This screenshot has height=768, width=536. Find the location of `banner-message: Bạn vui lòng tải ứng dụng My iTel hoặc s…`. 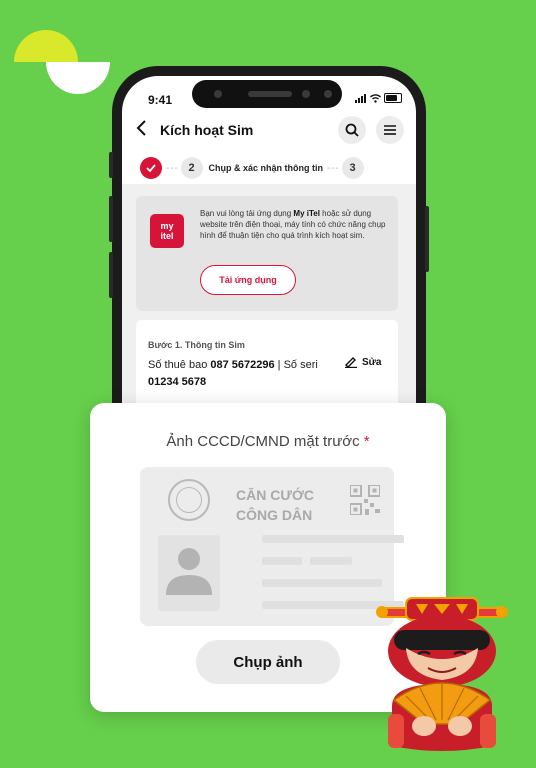

banner-message: Bạn vui lòng tải ứng dụng My iTel hoặc s… is located at coordinates (295, 224).